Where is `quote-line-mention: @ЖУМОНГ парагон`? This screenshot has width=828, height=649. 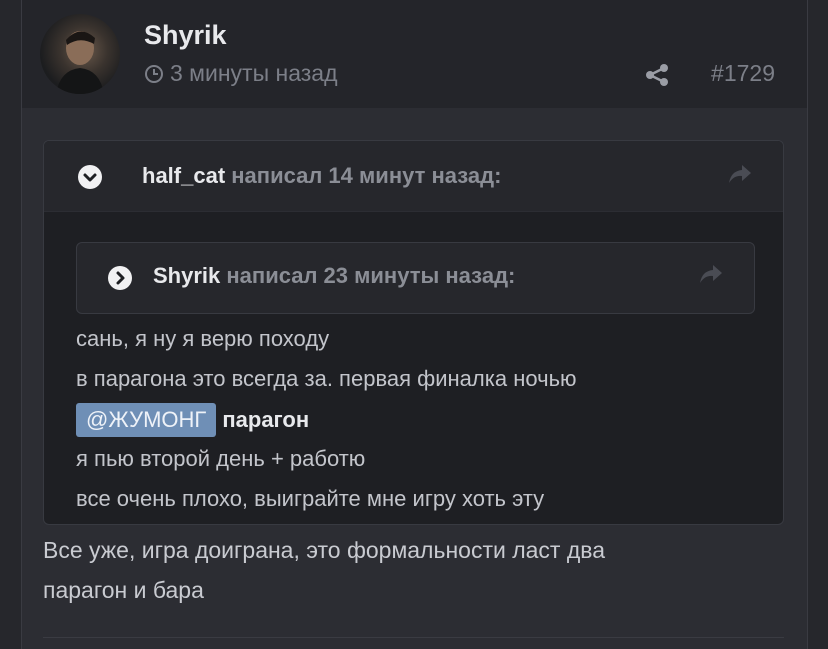
quote-line-mention: @ЖУМОНГ парагон is located at coordinates (326, 419).